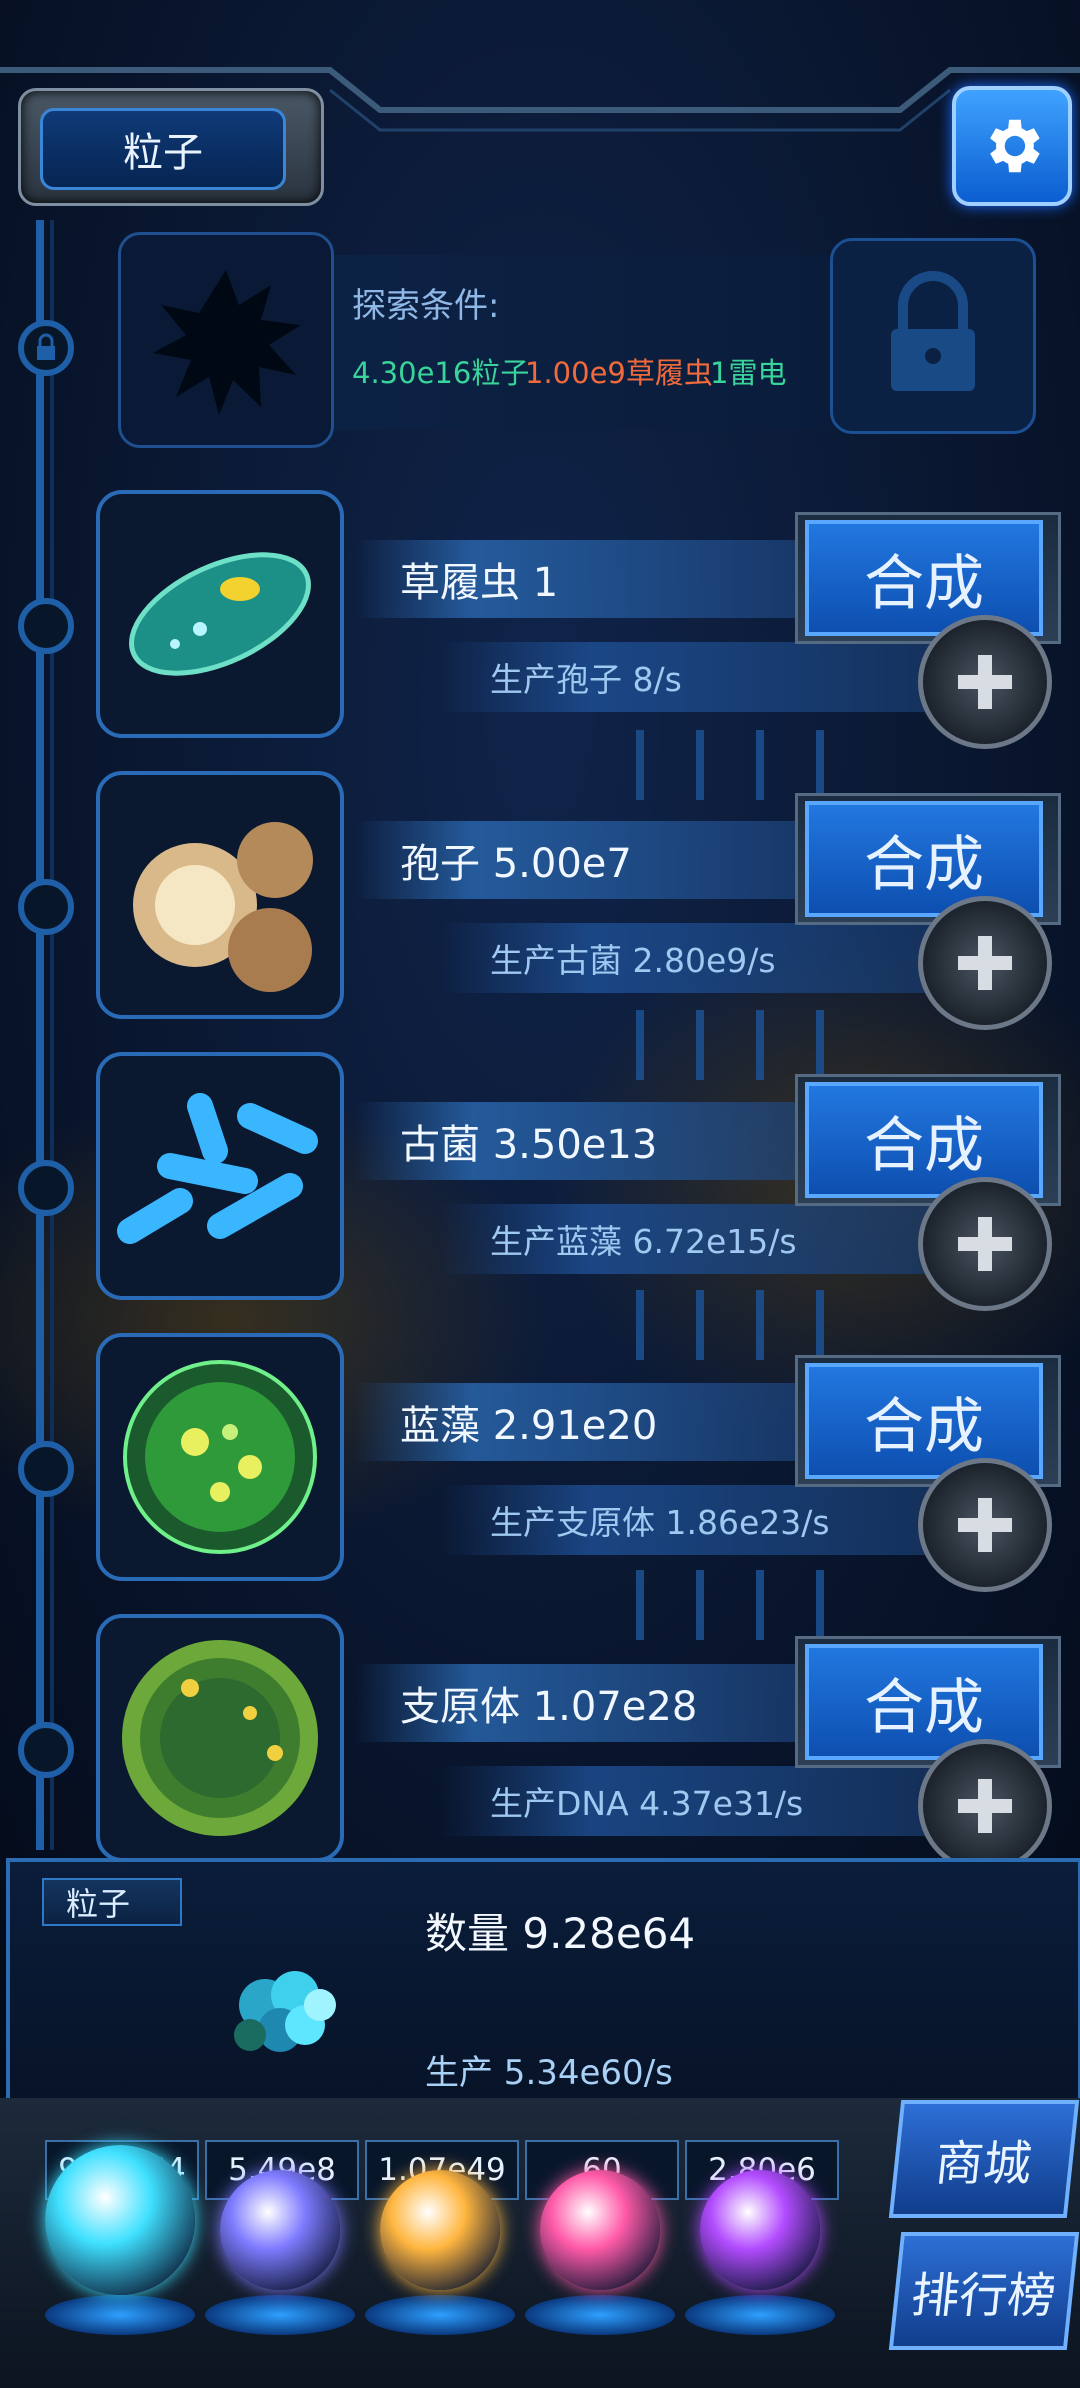 The height and width of the screenshot is (2388, 1080). What do you see at coordinates (549, 2073) in the screenshot?
I see `total-production: 生产 5.34e60/s` at bounding box center [549, 2073].